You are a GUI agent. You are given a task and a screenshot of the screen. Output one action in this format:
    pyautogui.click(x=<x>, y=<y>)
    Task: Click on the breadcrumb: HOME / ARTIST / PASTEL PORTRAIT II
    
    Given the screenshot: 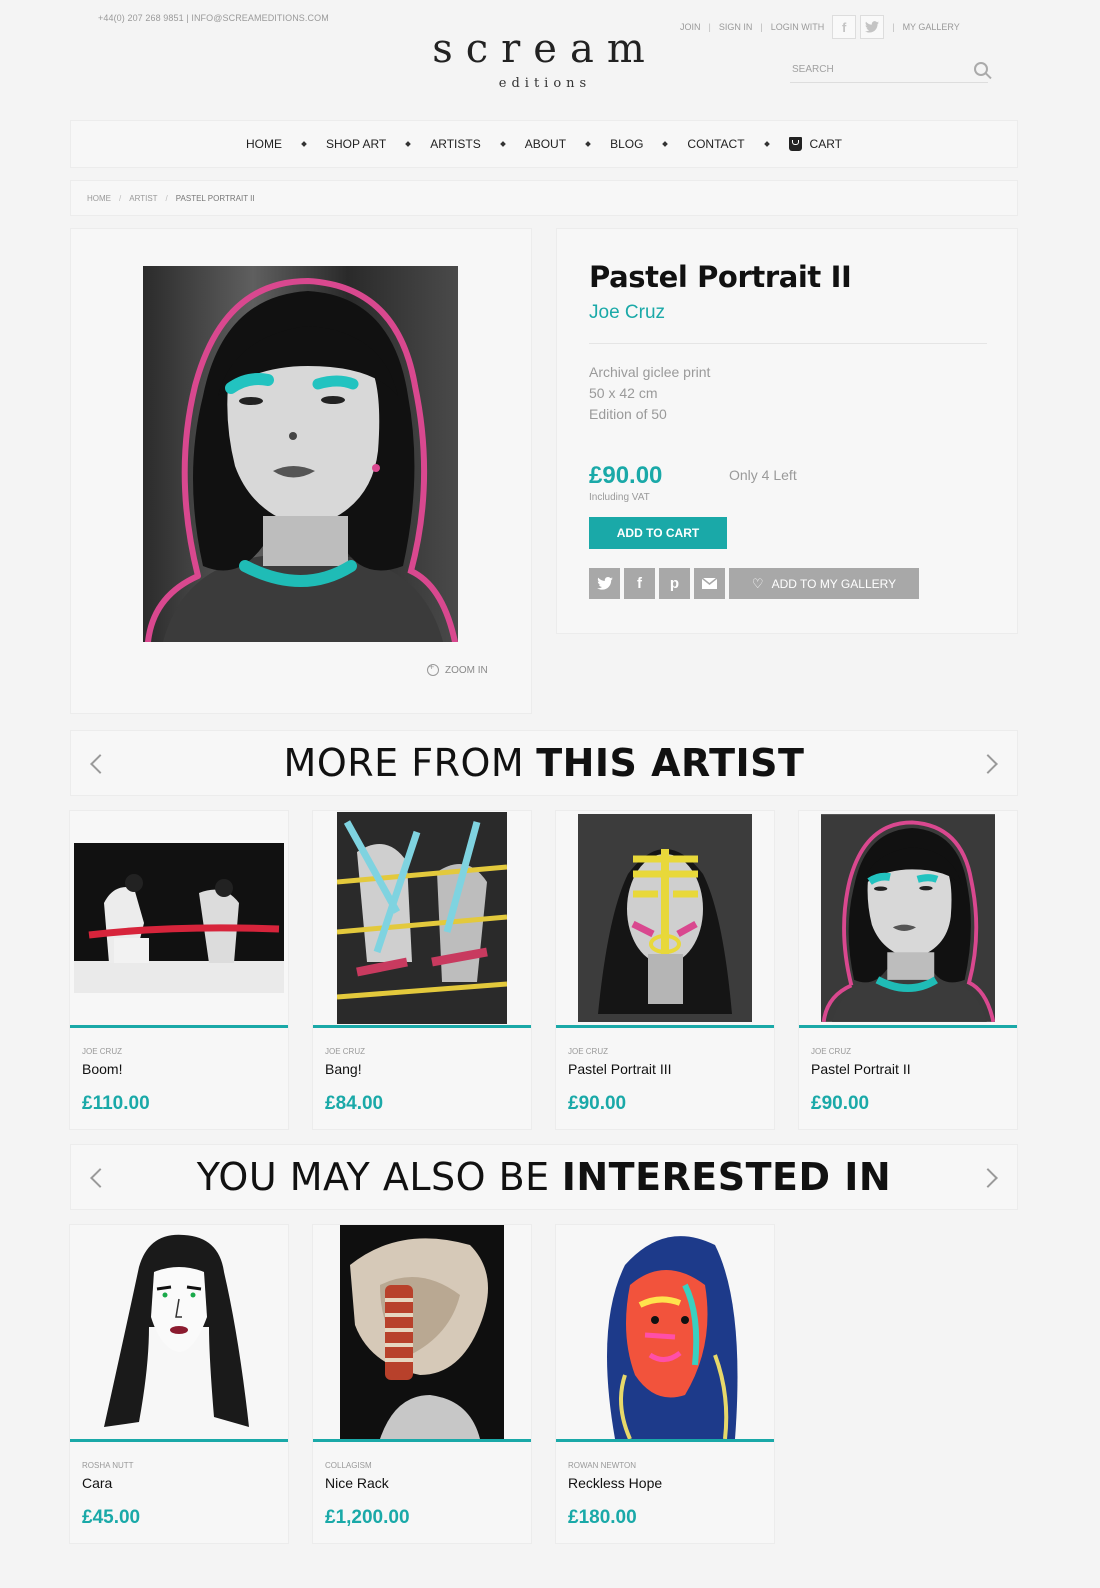 What is the action you would take?
    pyautogui.click(x=544, y=198)
    